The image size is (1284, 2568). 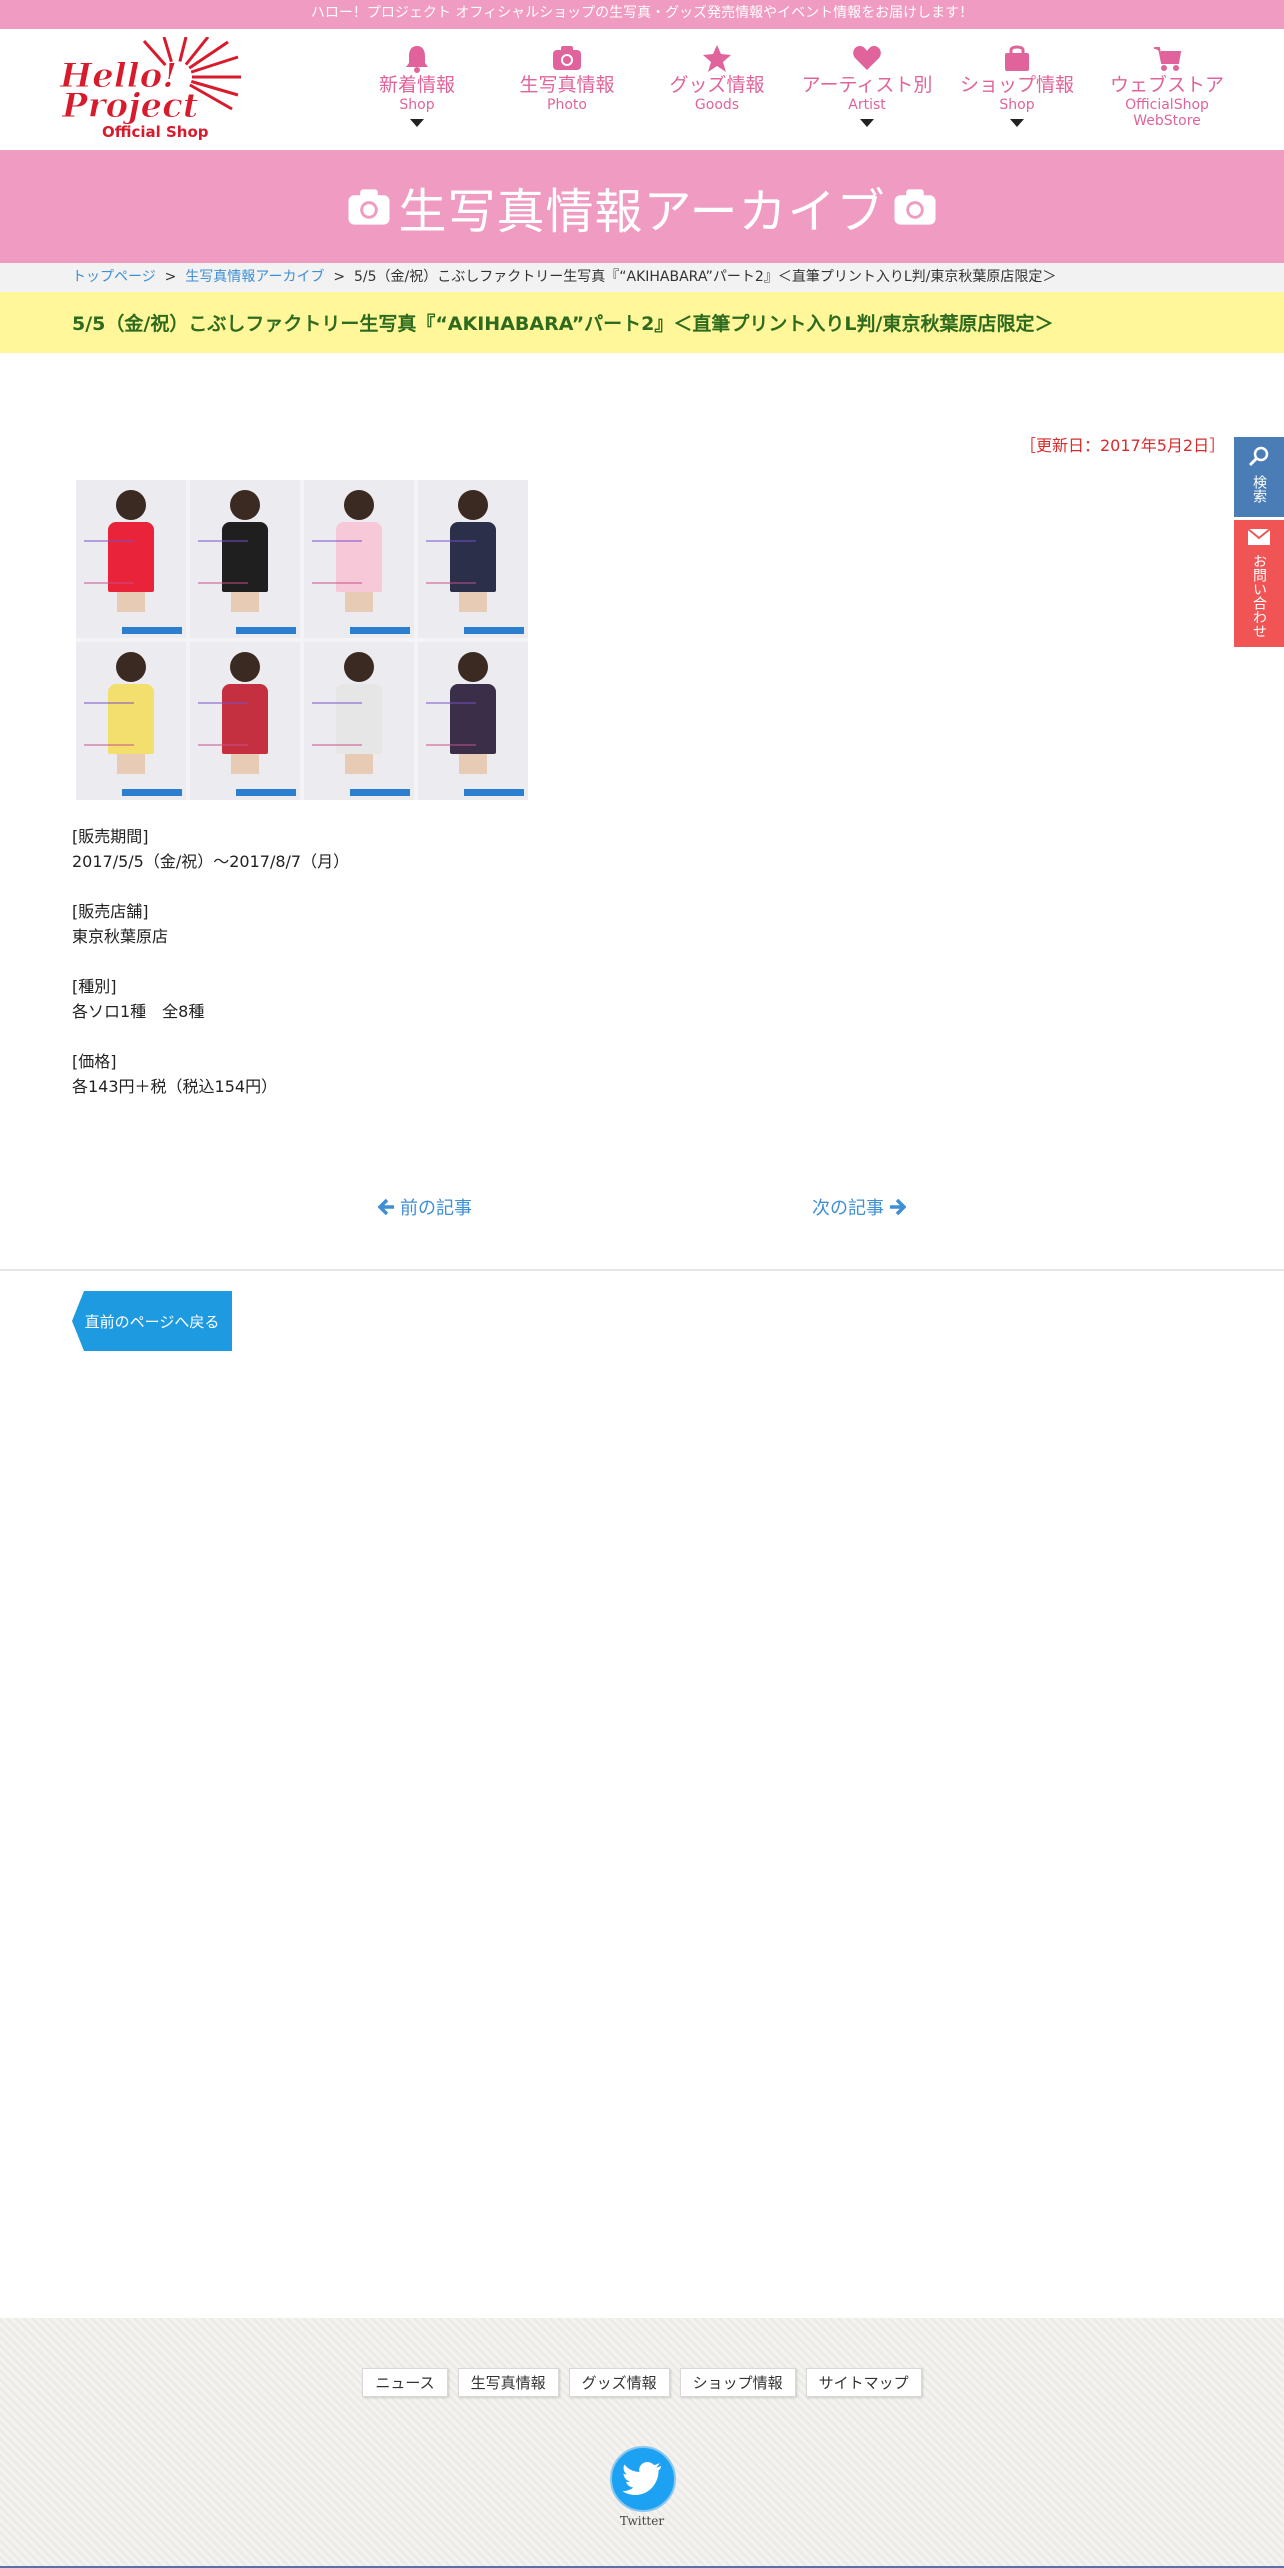 I want to click on main-navigation: 新着情報 Shop 生写真情報 Photo グッズ情報 Goods アーティスト, so click(x=792, y=93).